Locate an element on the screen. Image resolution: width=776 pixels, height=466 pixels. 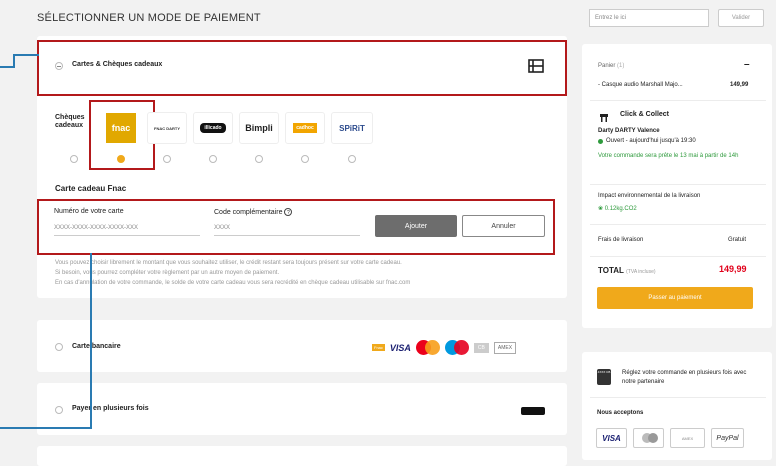
pay-button: Passer au paiement is located at coordinates (675, 298).